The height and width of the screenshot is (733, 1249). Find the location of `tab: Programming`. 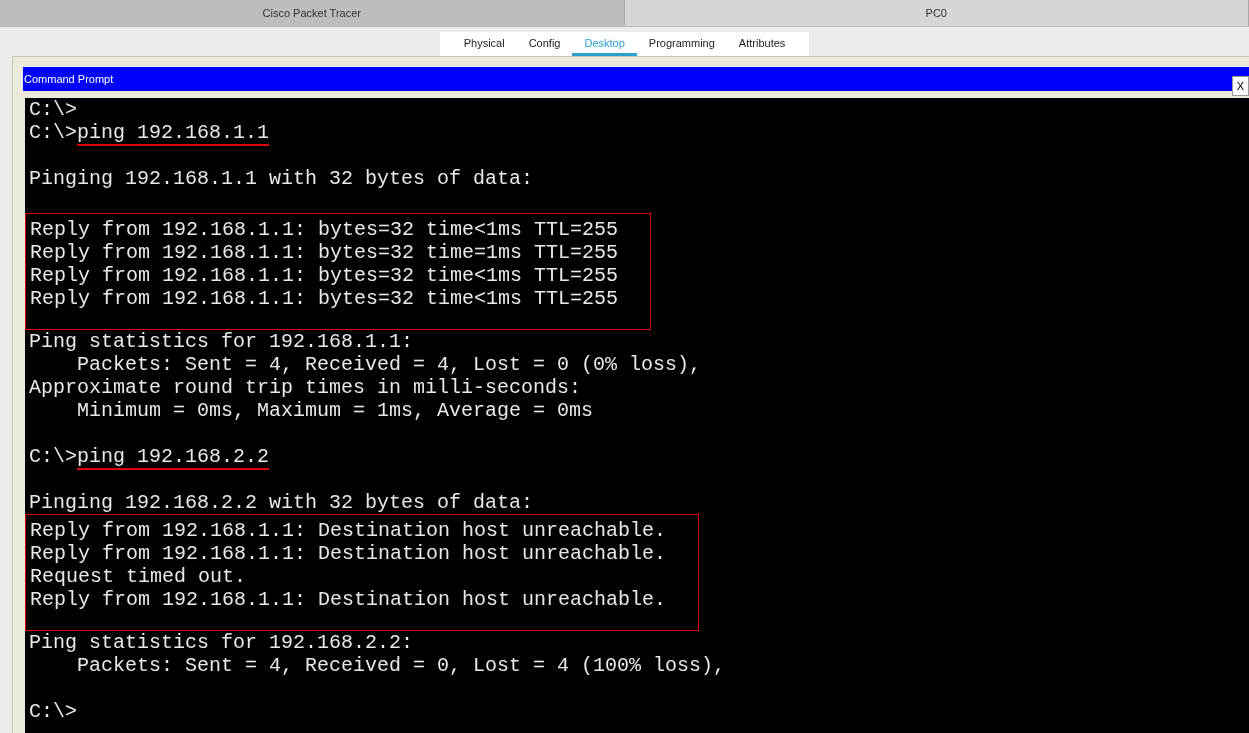

tab: Programming is located at coordinates (681, 44).